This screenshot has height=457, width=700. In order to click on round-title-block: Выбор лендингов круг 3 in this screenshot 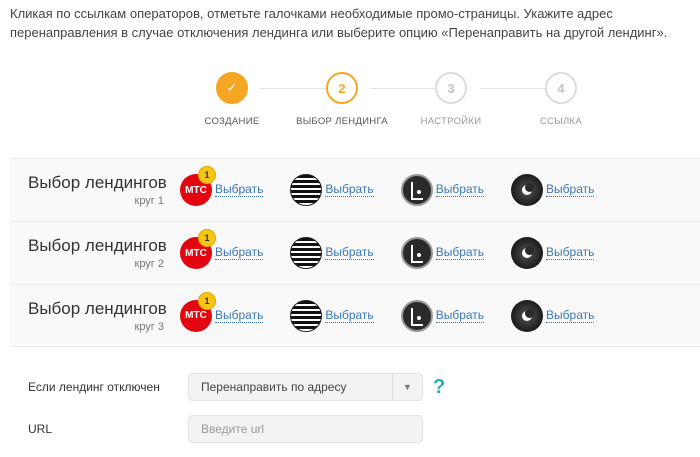, I will do `click(95, 316)`.